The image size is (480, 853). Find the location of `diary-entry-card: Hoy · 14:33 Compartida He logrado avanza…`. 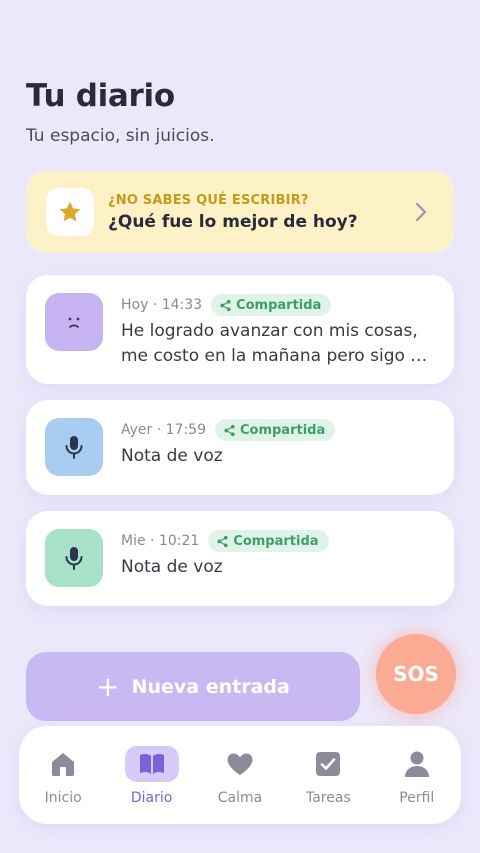

diary-entry-card: Hoy · 14:33 Compartida He logrado avanza… is located at coordinates (240, 329).